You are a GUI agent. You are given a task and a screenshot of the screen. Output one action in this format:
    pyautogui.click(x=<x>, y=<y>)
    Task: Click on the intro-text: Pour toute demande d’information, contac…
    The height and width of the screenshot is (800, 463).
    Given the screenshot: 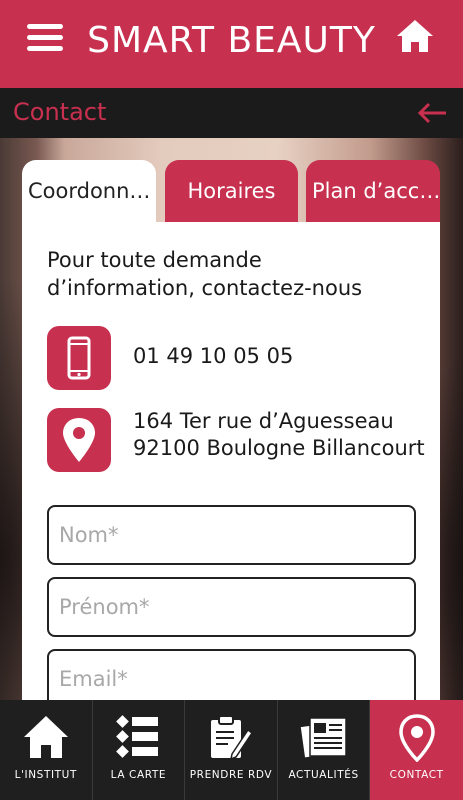 What is the action you would take?
    pyautogui.click(x=205, y=274)
    